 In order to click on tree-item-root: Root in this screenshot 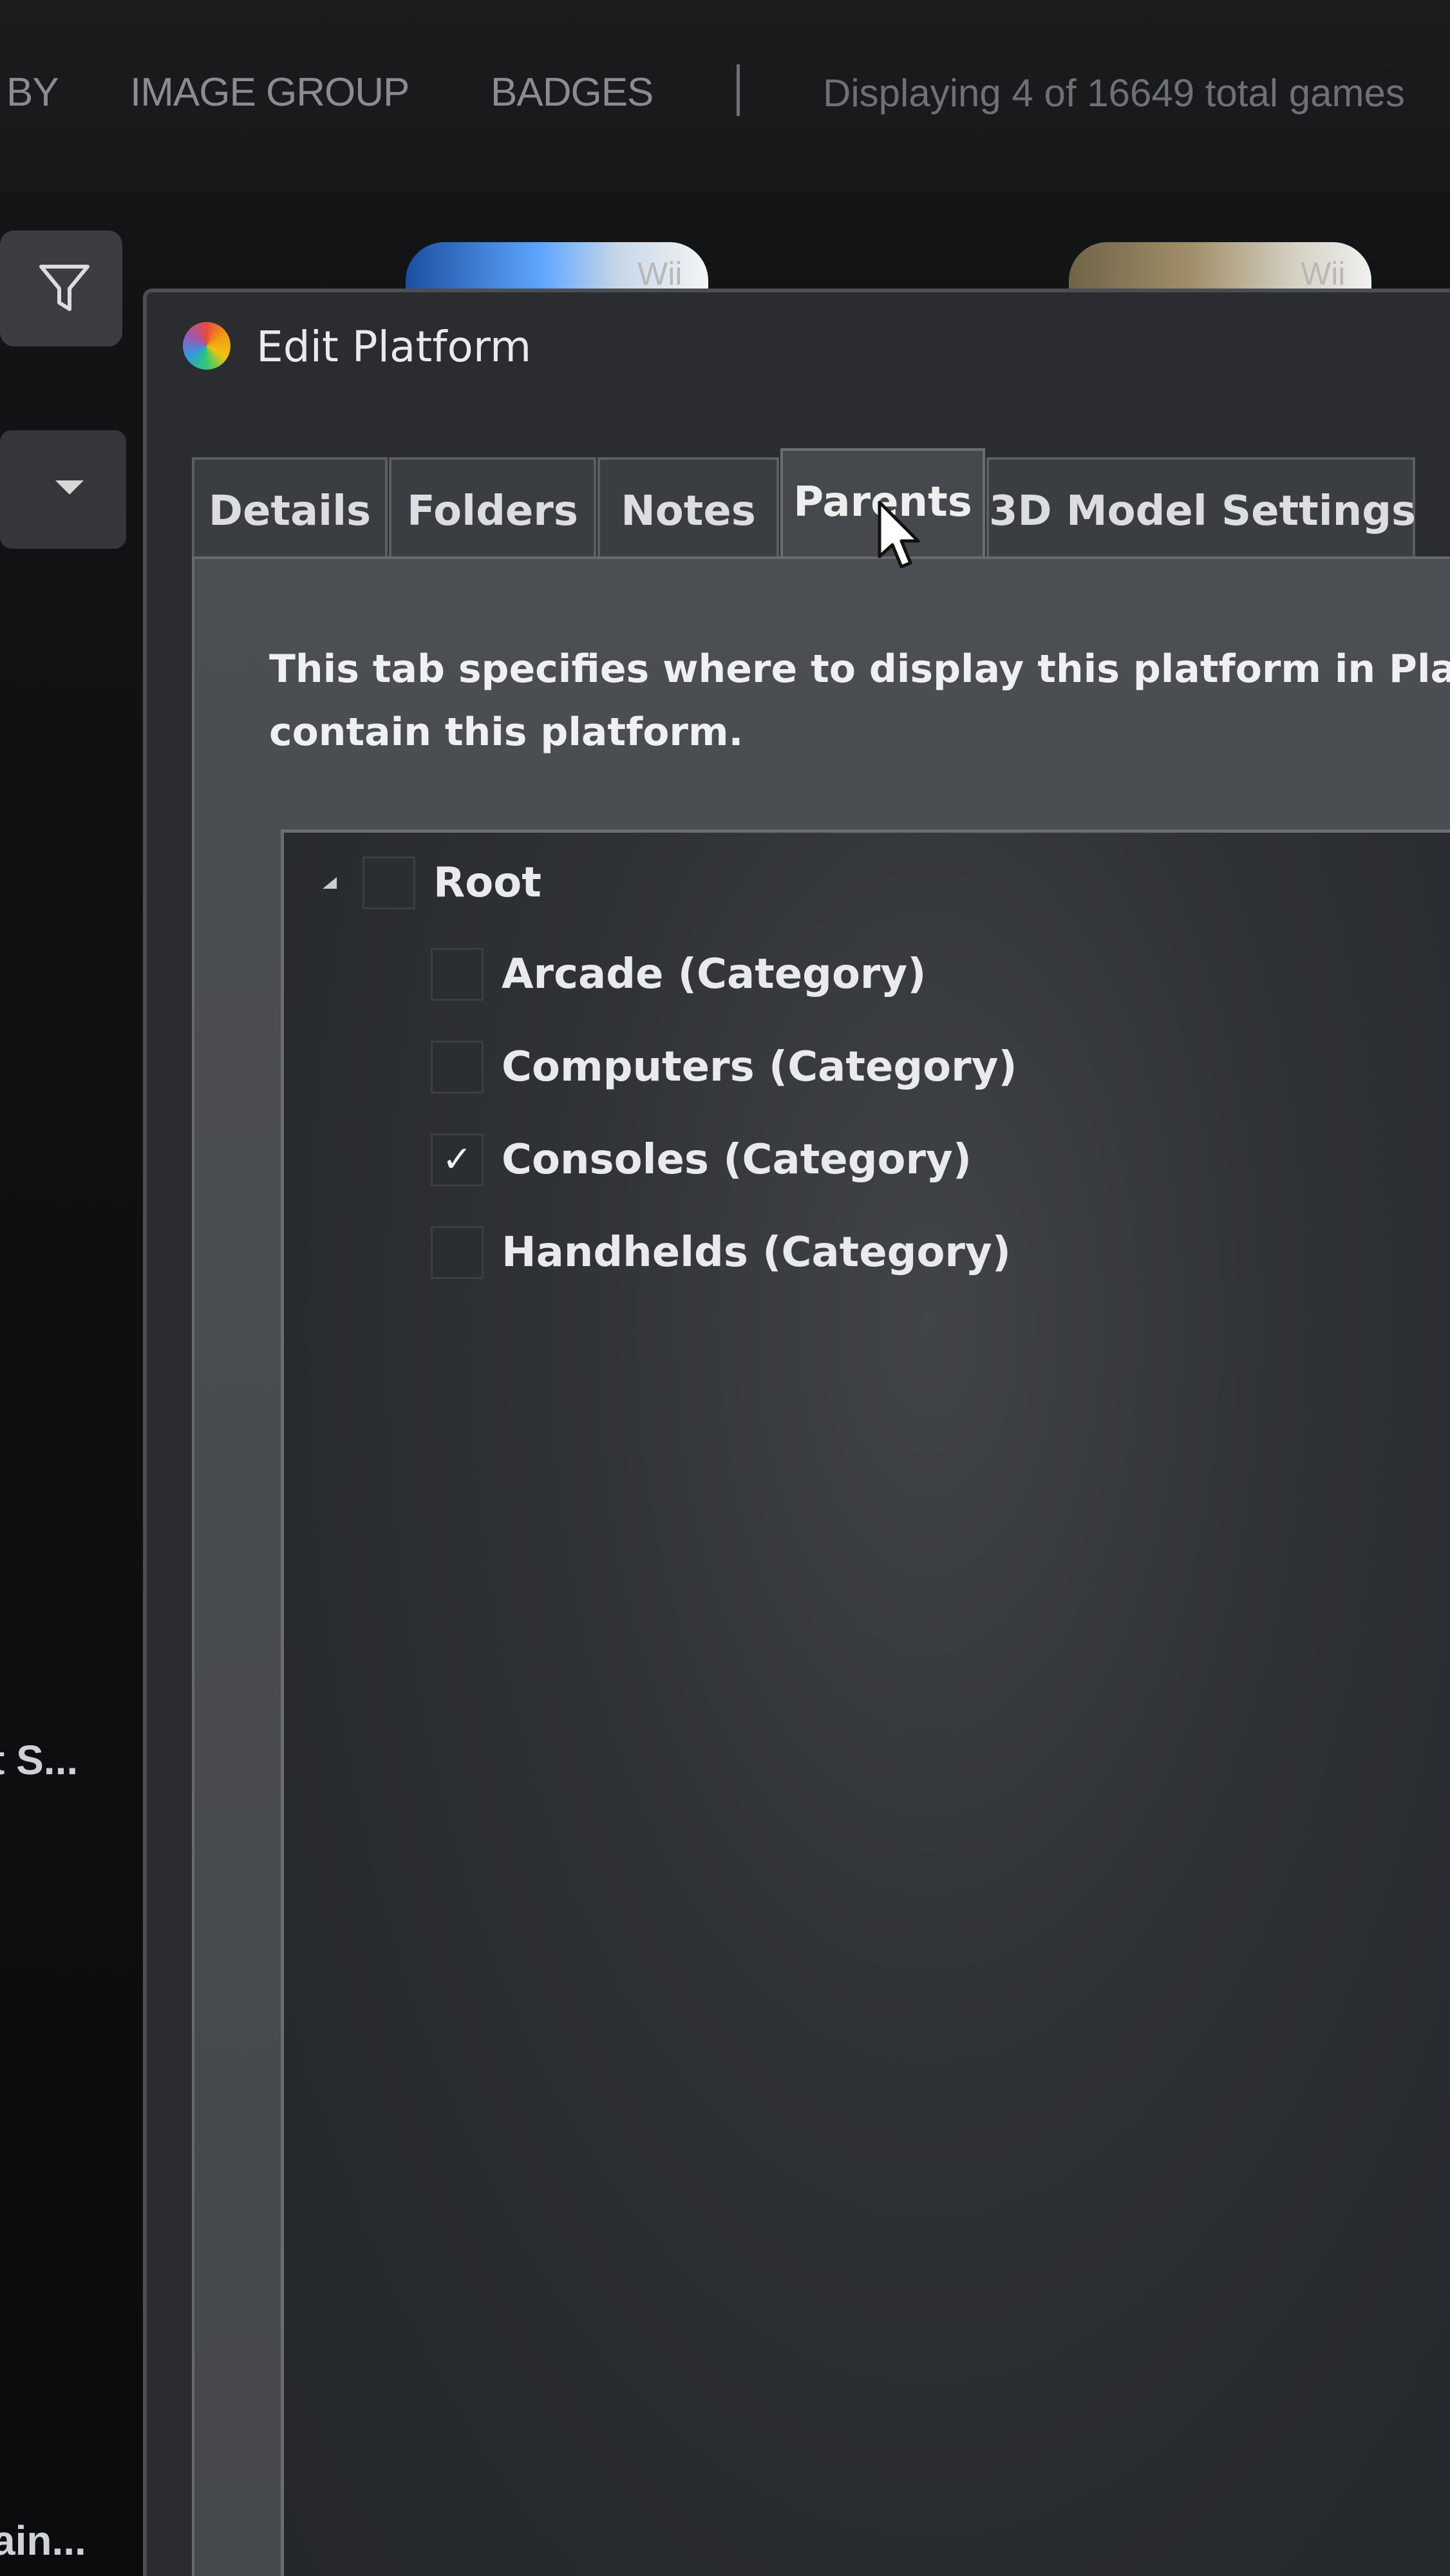, I will do `click(432, 883)`.